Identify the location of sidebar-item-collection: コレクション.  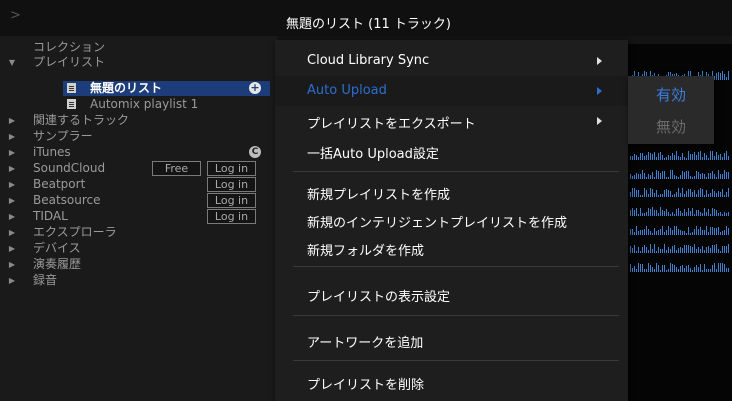
(139, 47).